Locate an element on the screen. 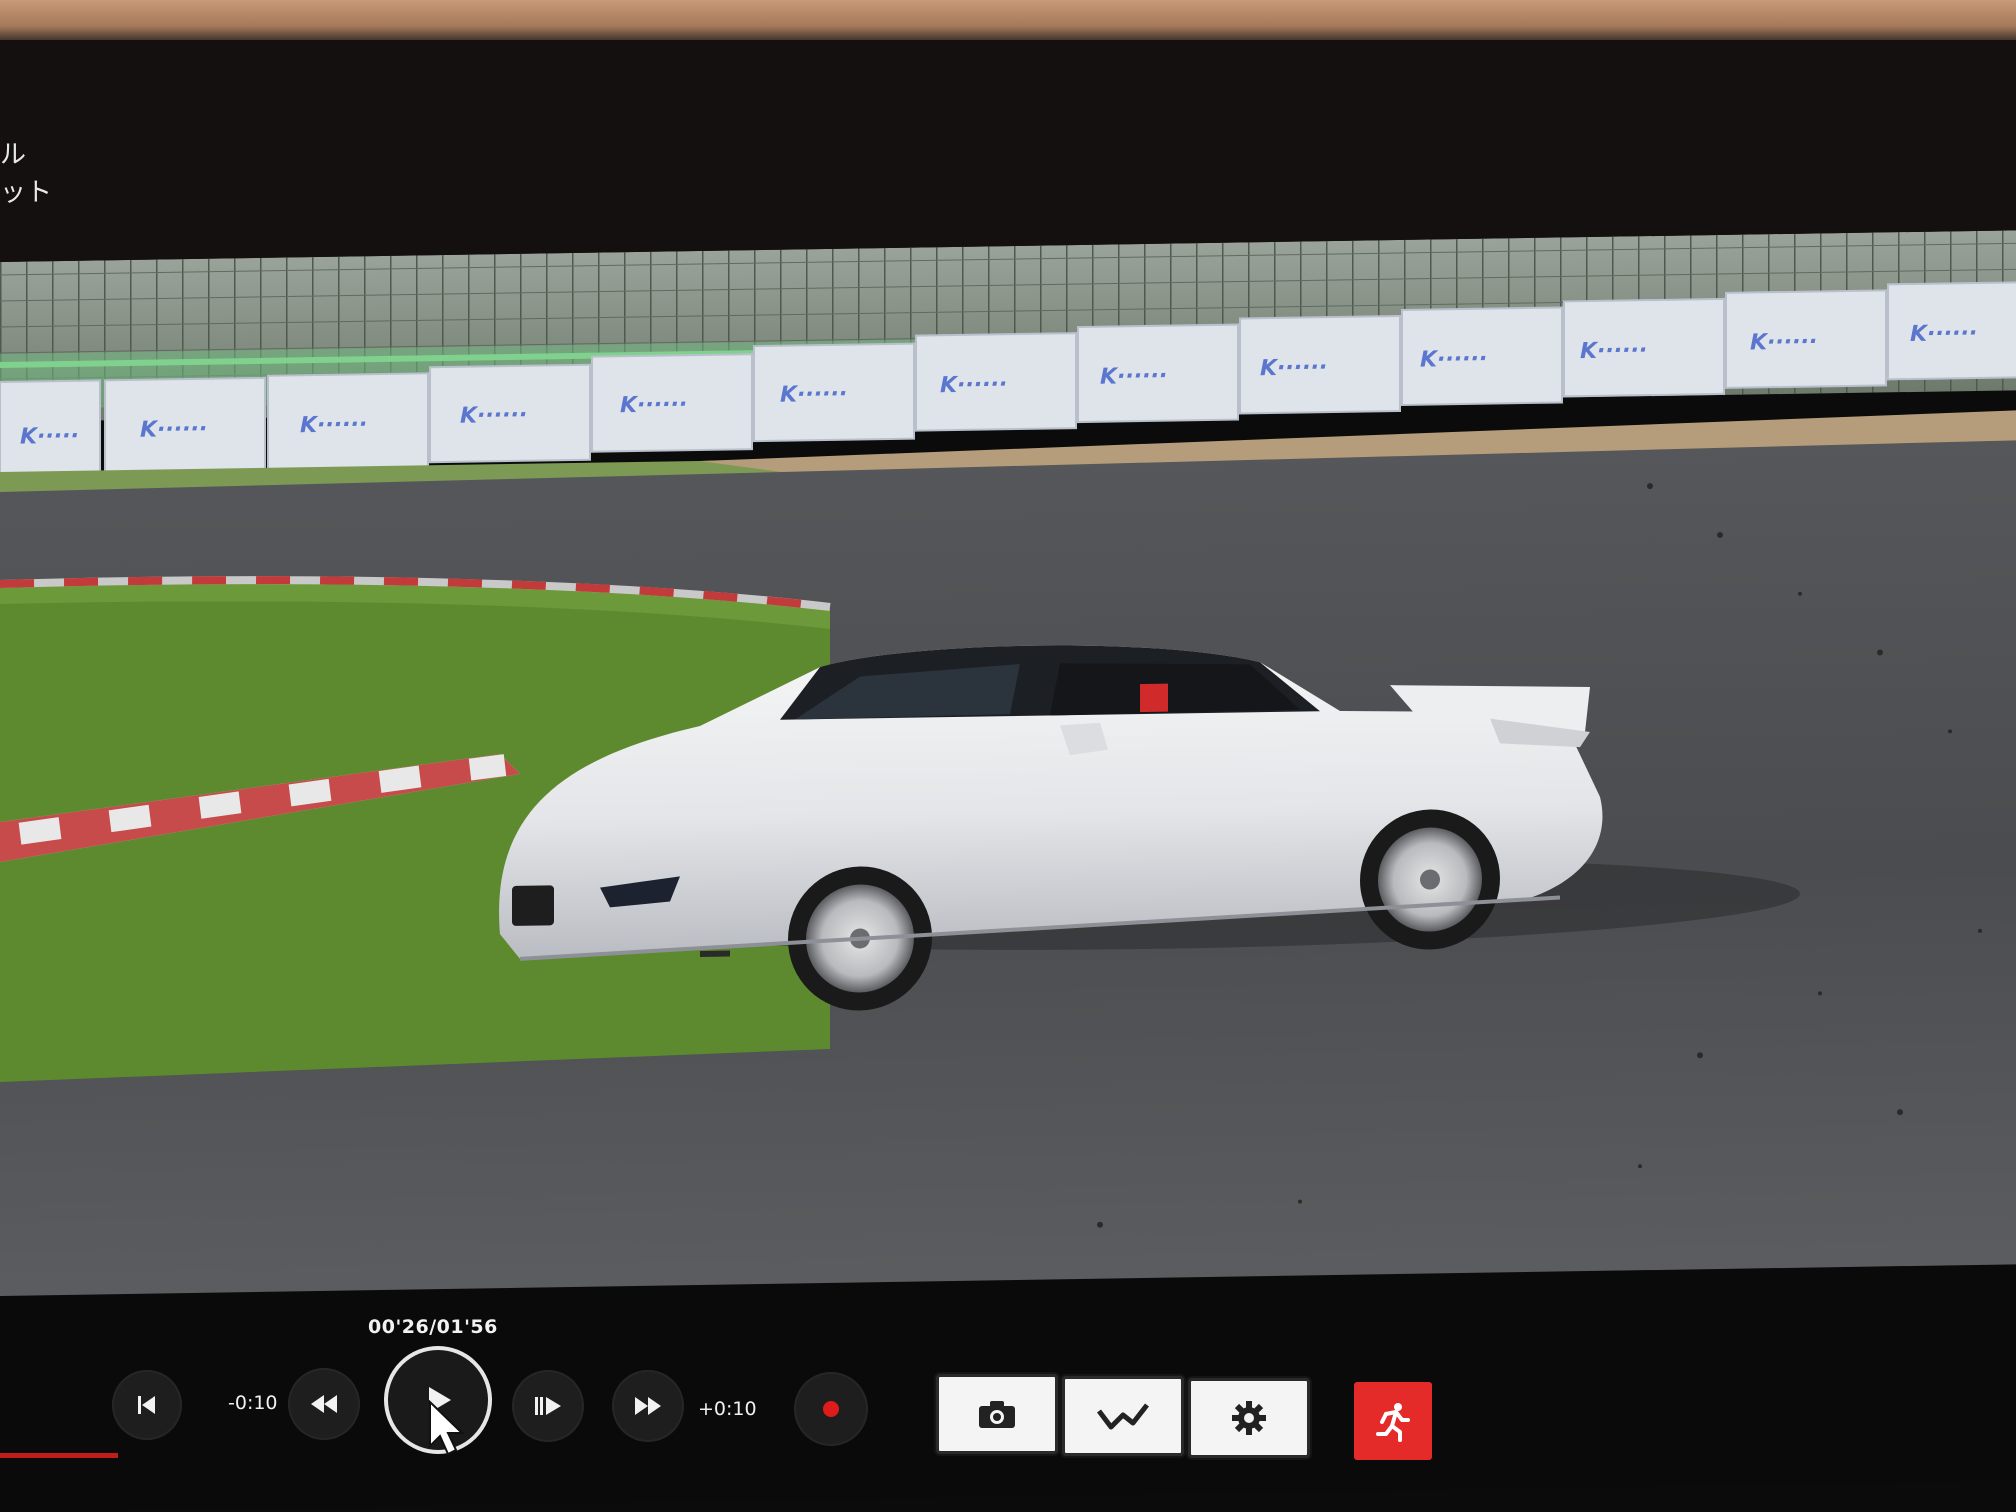 This screenshot has width=2016, height=1512. fast-forward-icon is located at coordinates (648, 1406).